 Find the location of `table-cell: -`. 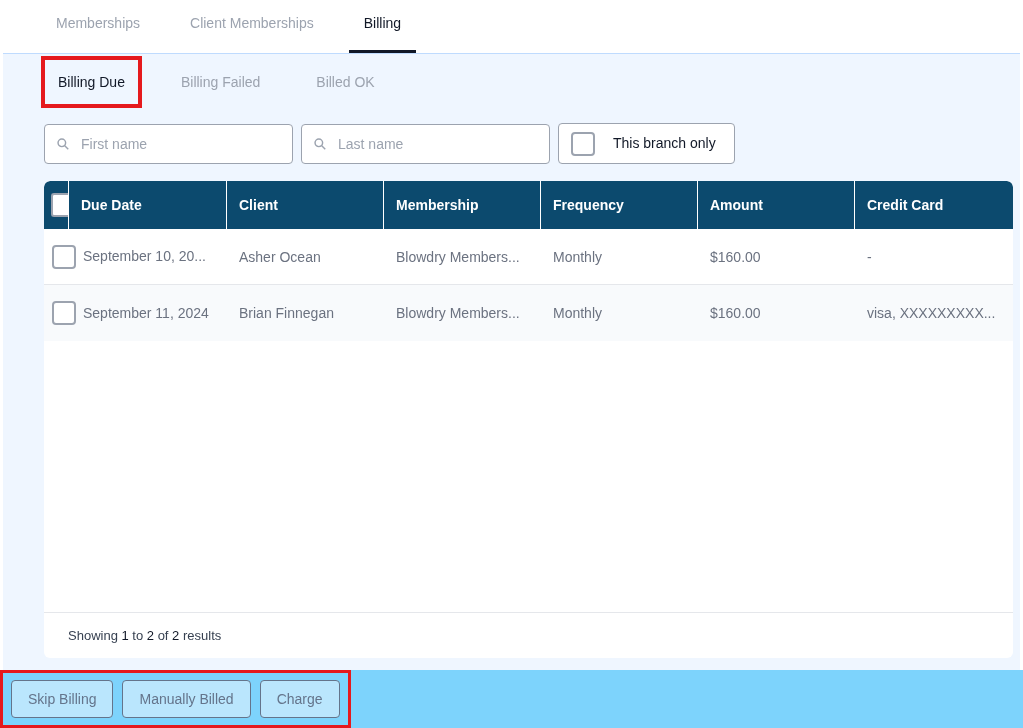

table-cell: - is located at coordinates (869, 256).